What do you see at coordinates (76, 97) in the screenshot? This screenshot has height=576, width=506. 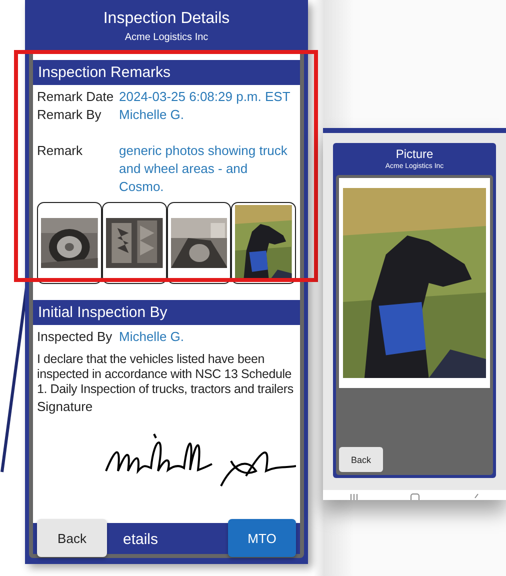 I see `field-label: Remark Date` at bounding box center [76, 97].